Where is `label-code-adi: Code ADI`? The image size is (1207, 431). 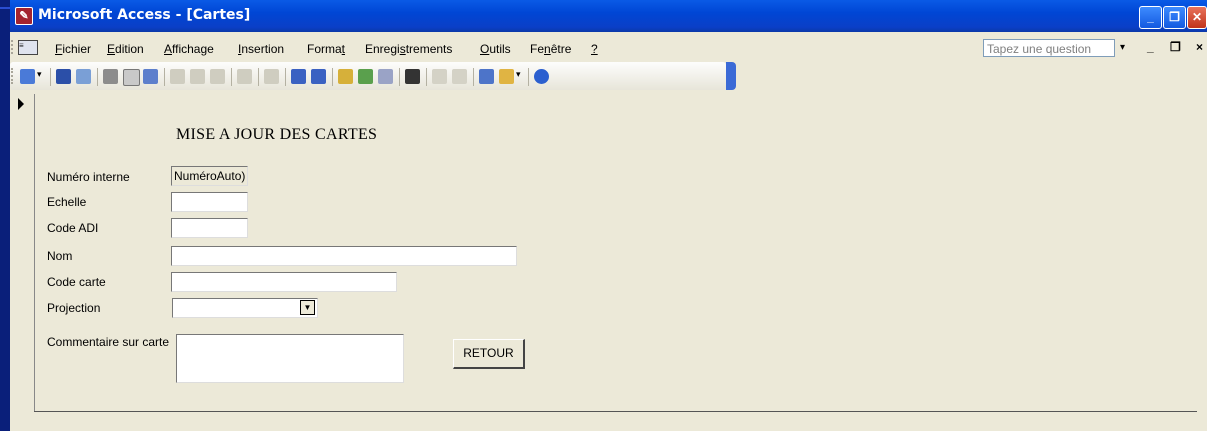
label-code-adi: Code ADI is located at coordinates (73, 228).